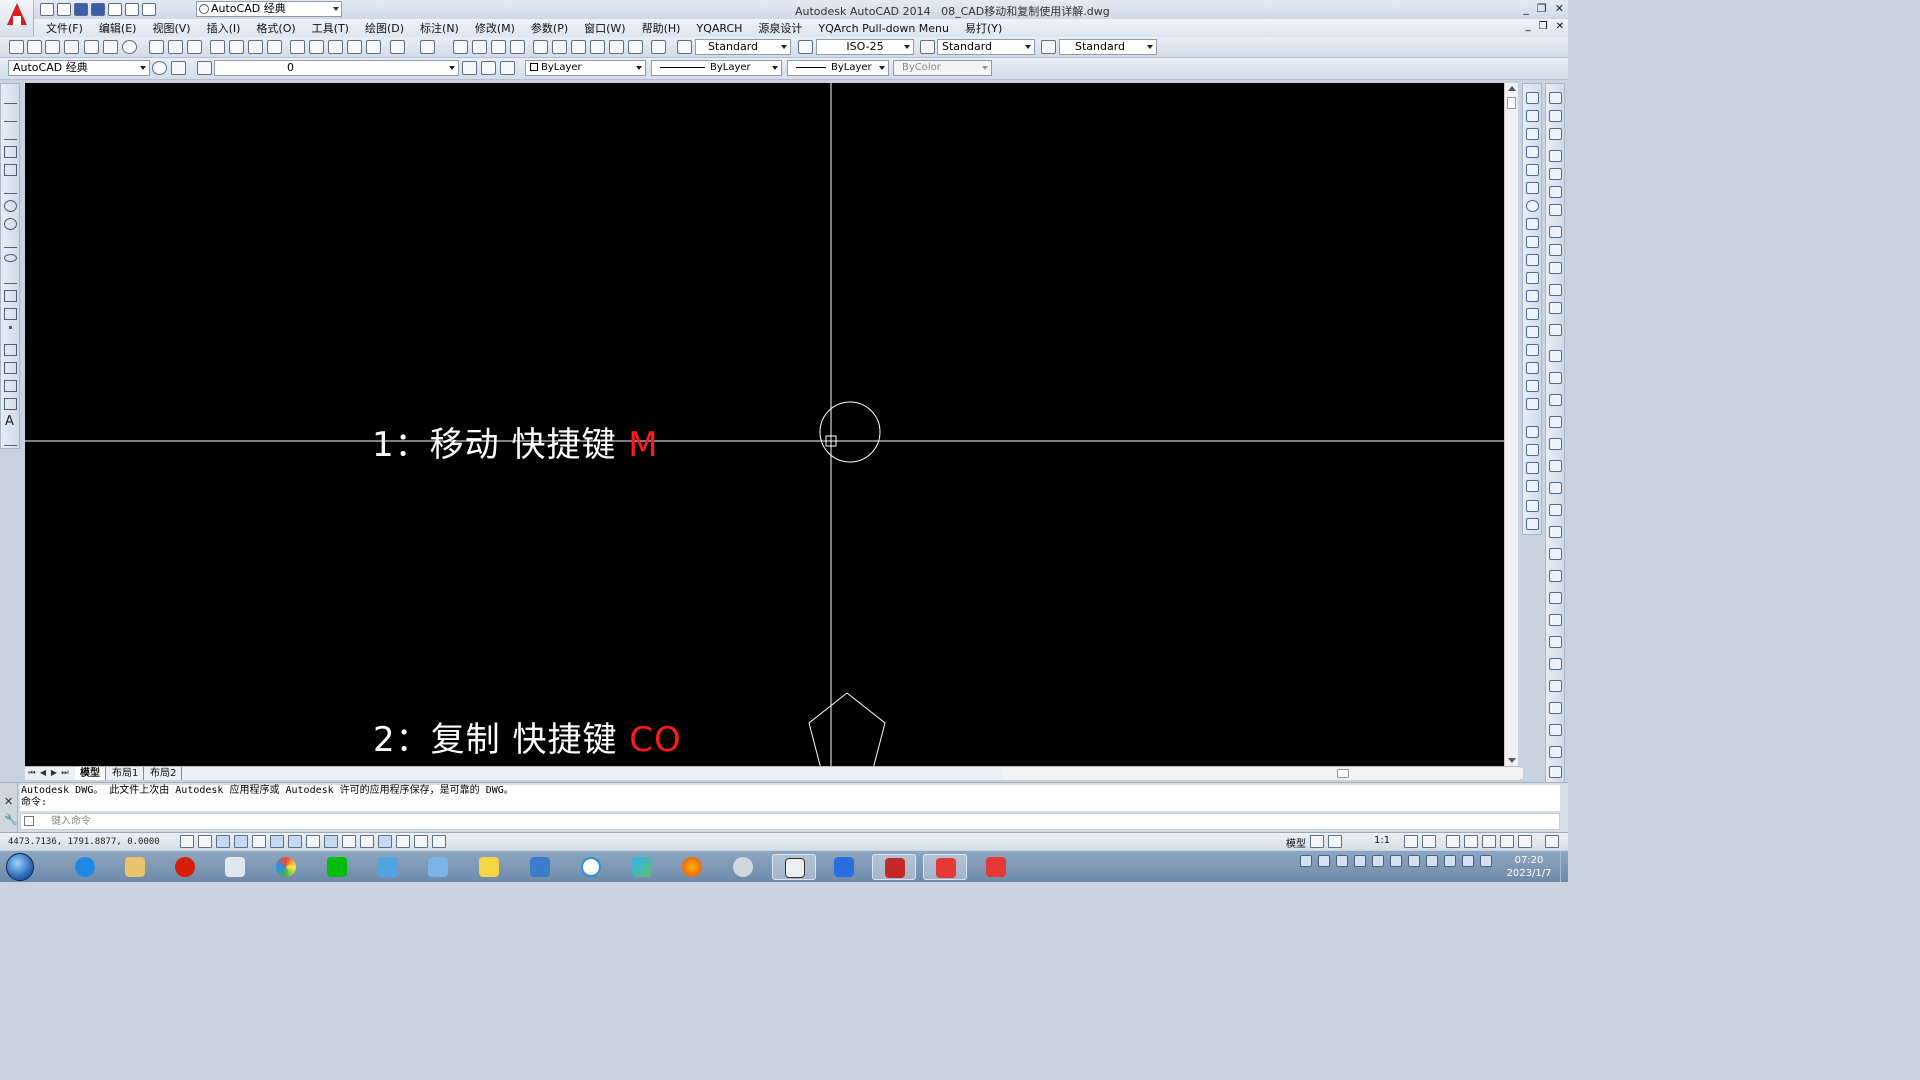 The image size is (1920, 1080). Describe the element at coordinates (661, 28) in the screenshot. I see `menu-help: 帮助(H)` at that location.